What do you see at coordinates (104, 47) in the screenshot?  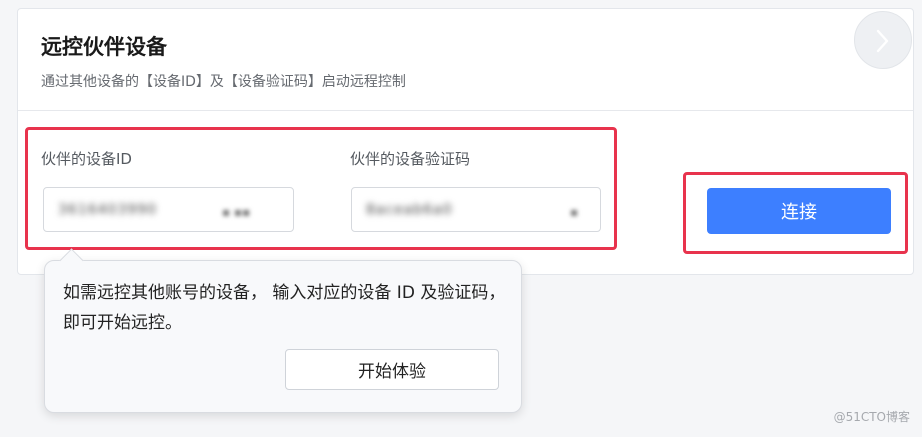 I see `card-title: 远控伙伴设备` at bounding box center [104, 47].